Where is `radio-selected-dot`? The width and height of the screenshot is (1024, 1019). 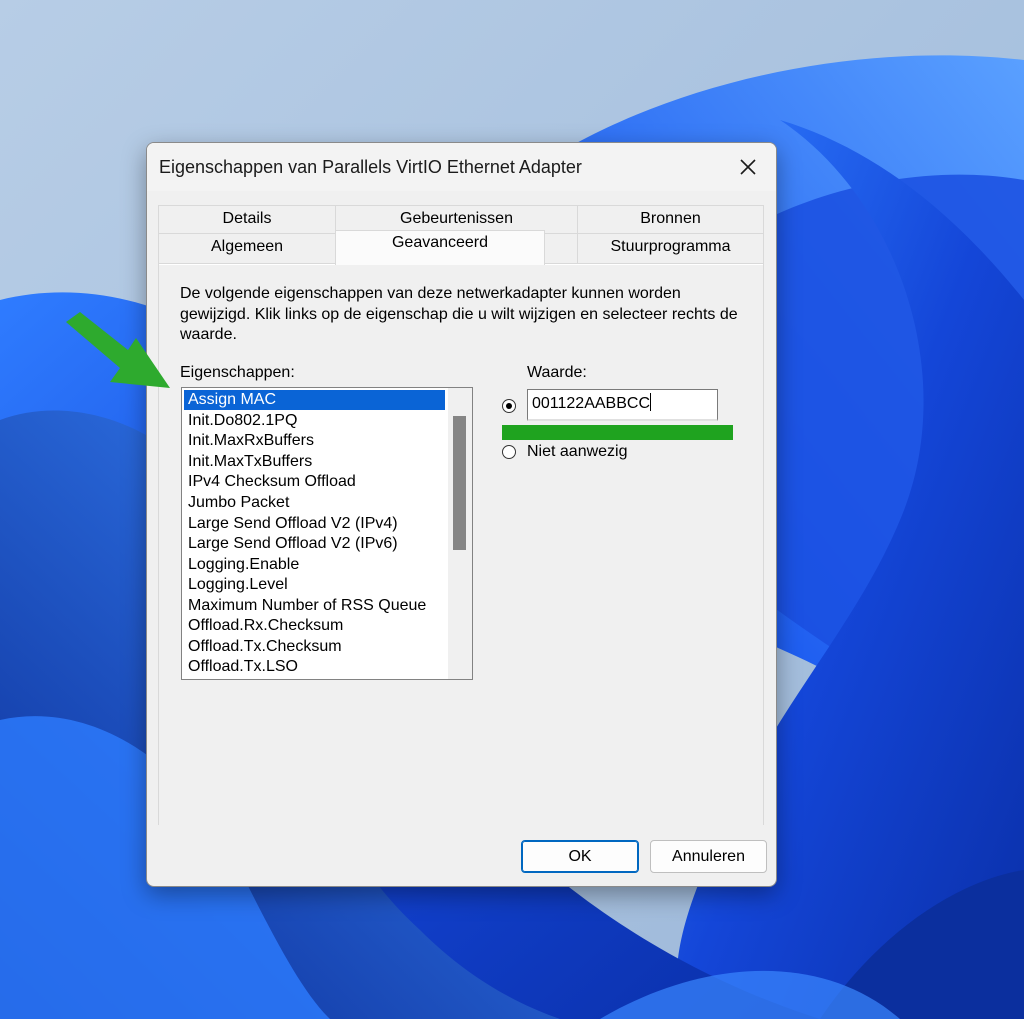
radio-selected-dot is located at coordinates (509, 406).